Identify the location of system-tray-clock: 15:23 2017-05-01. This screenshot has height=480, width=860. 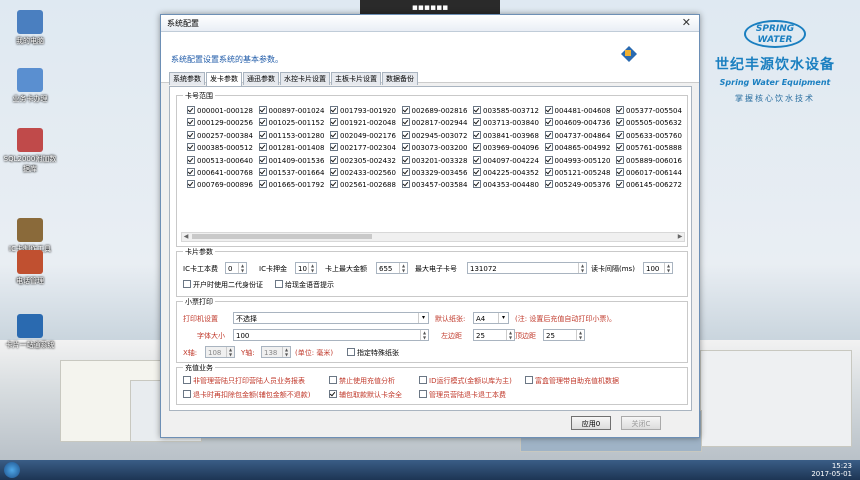
(831, 470).